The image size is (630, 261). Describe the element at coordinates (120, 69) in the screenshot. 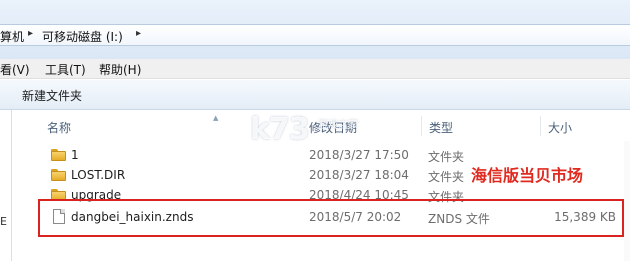

I see `menu-help: 帮助(H)` at that location.